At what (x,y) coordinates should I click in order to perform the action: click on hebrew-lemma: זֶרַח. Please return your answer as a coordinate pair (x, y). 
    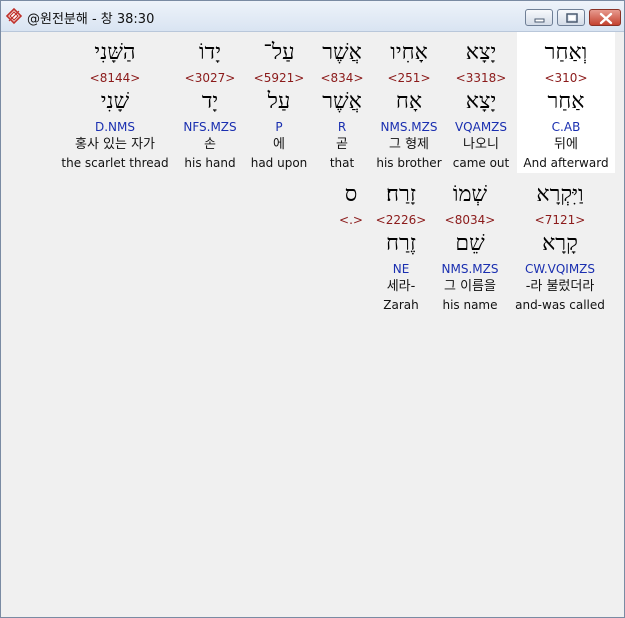
    Looking at the image, I should click on (401, 243).